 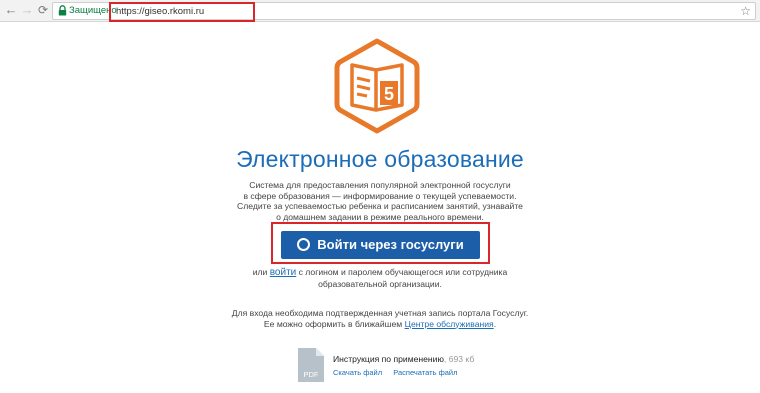 What do you see at coordinates (311, 374) in the screenshot?
I see `pdf-label: PDF` at bounding box center [311, 374].